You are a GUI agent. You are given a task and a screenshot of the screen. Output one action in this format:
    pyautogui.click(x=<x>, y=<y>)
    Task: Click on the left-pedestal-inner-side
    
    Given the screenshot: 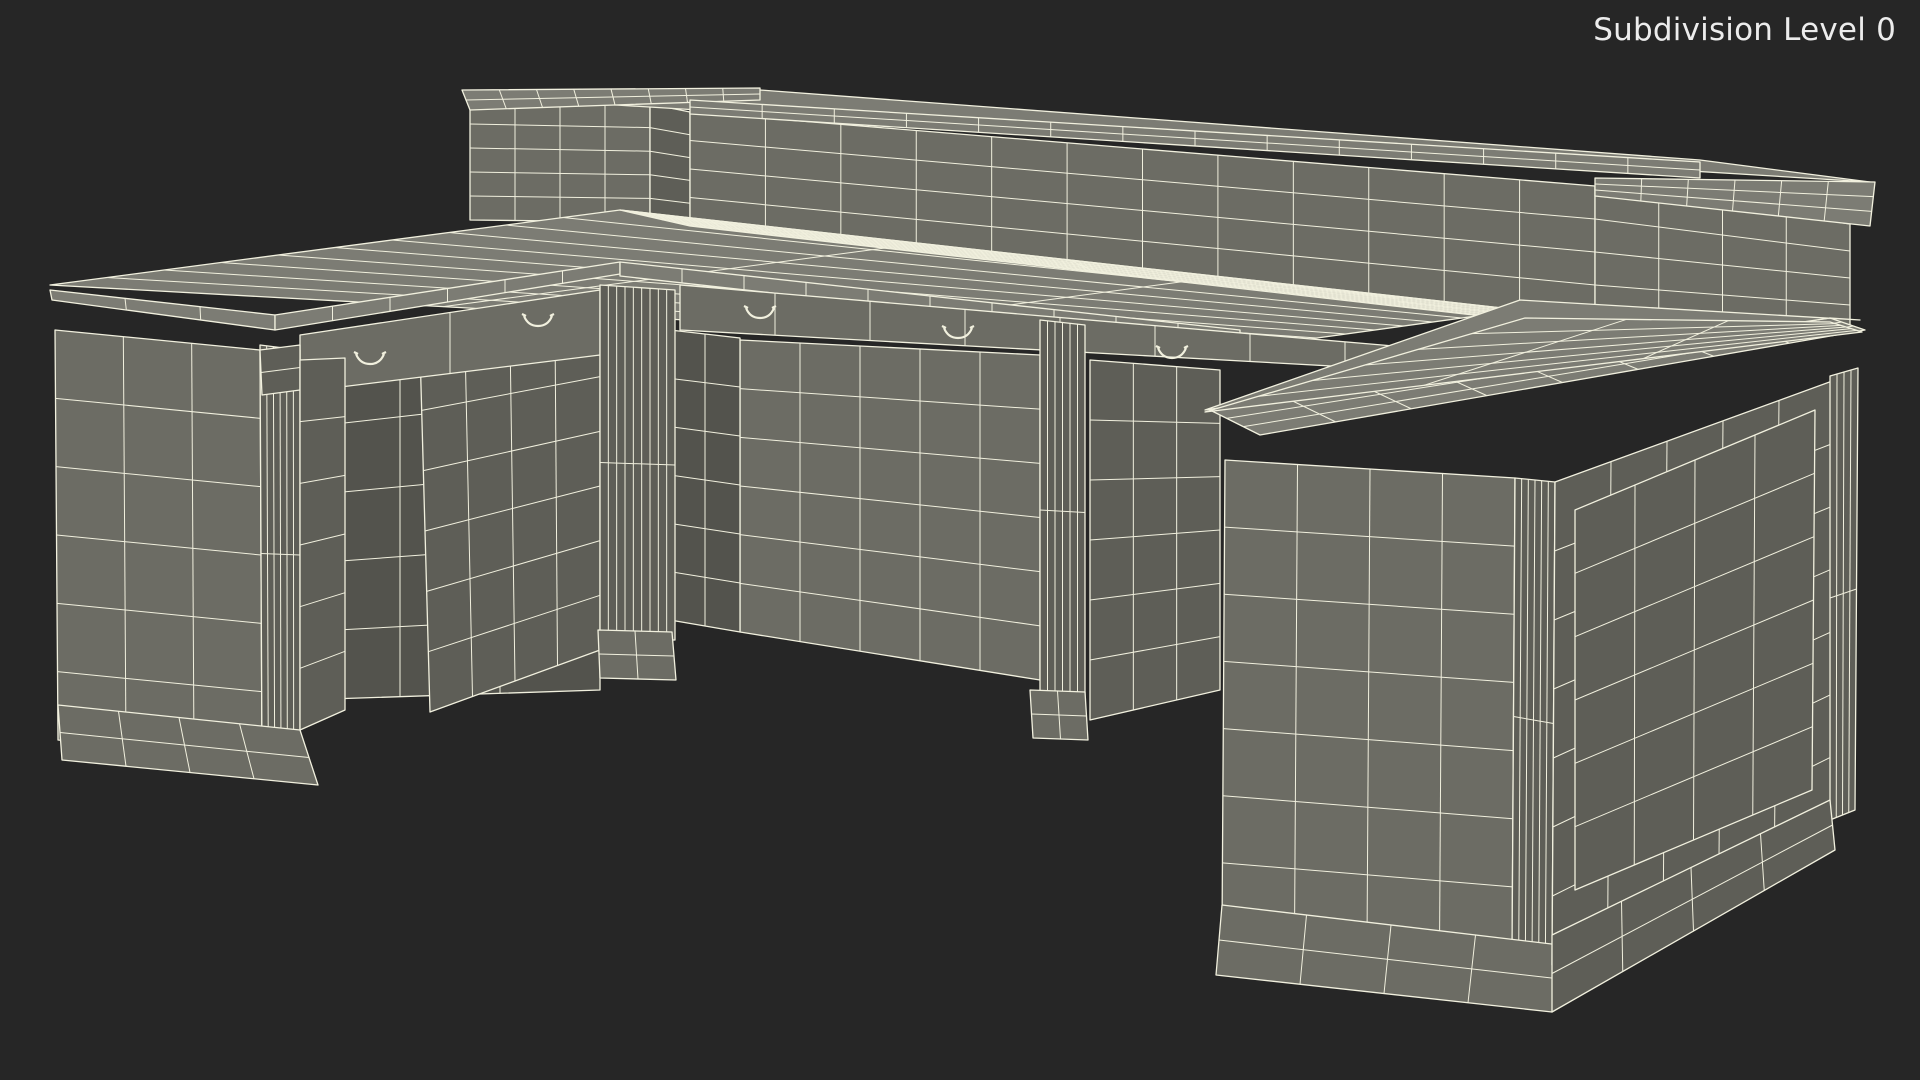 What is the action you would take?
    pyautogui.click(x=322, y=544)
    